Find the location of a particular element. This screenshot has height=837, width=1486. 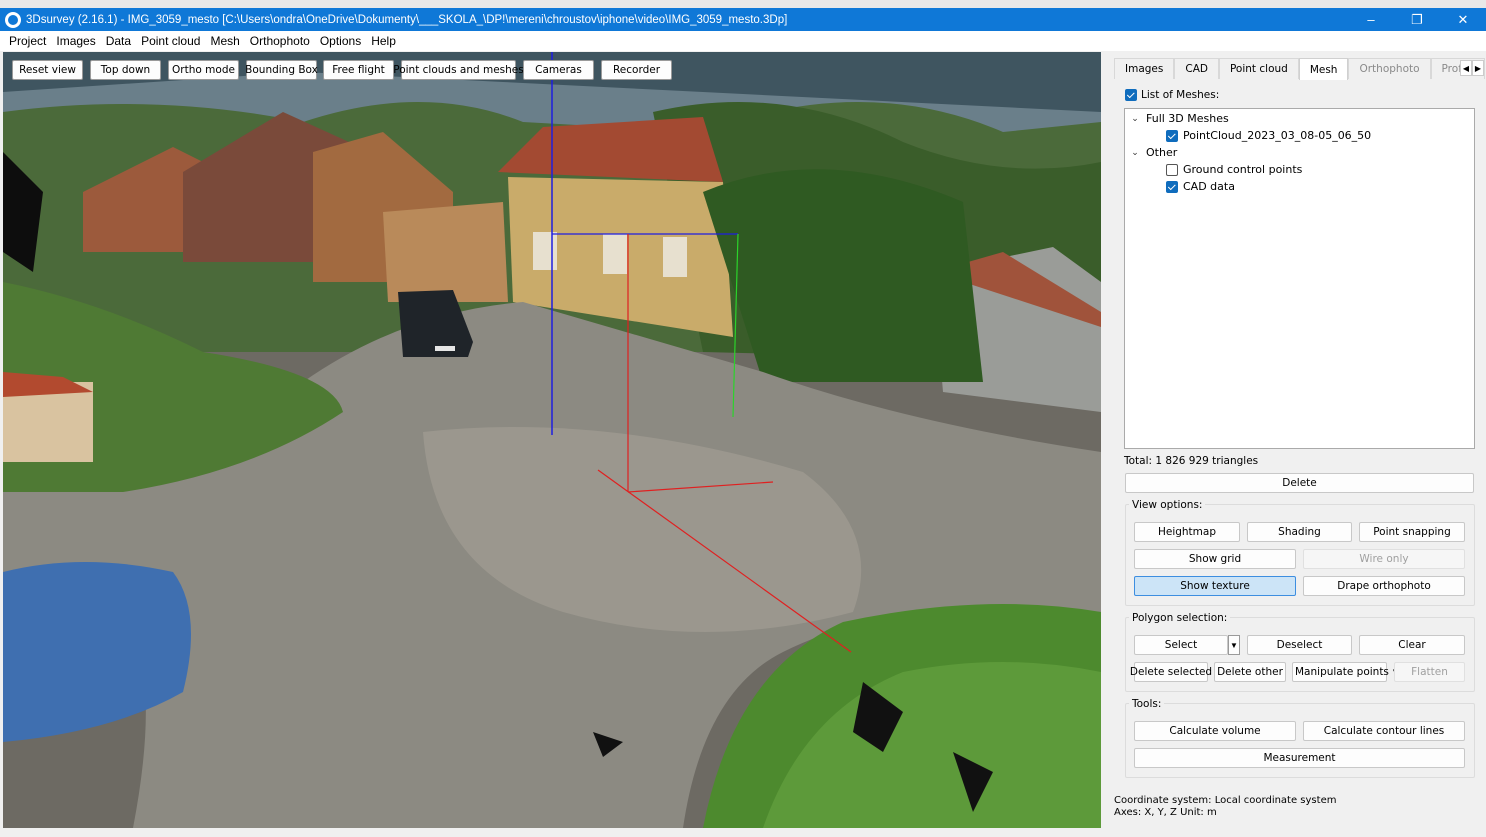

manipulate-points-dropdown: Manipulate points ▼ is located at coordinates (1345, 672).